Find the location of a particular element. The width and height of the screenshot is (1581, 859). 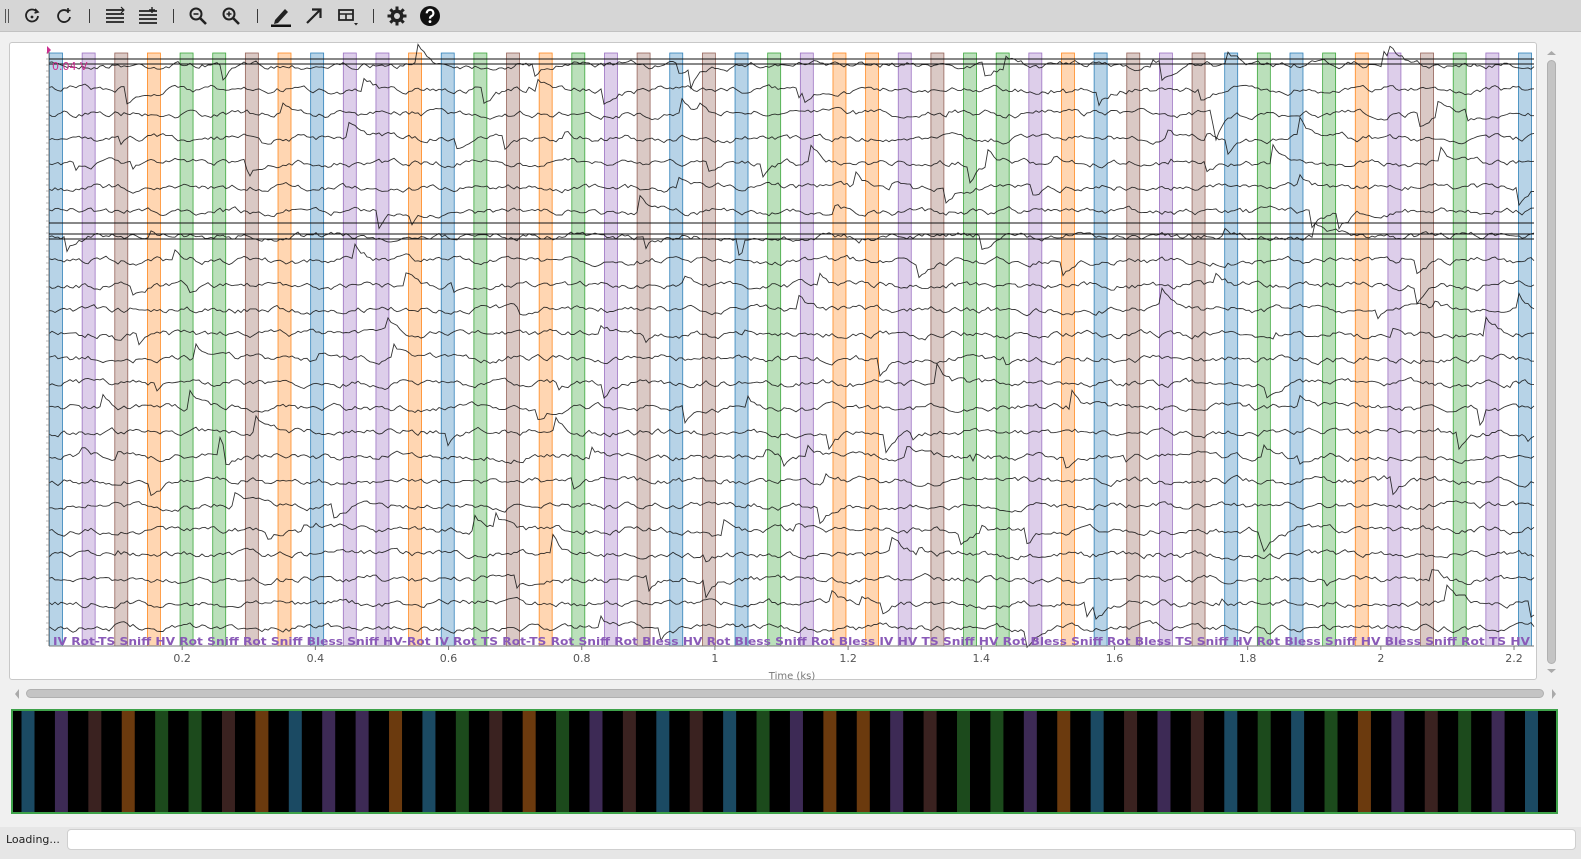

annotate-pen-icon is located at coordinates (281, 16).